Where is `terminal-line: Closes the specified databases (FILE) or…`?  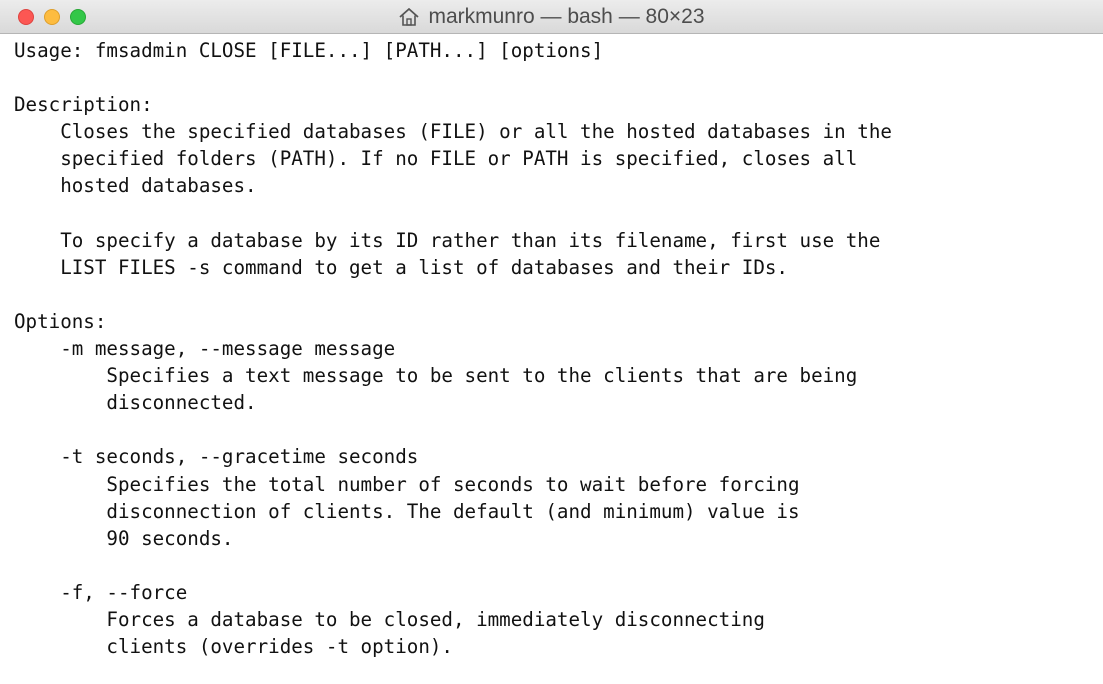
terminal-line: Closes the specified databases (FILE) or… is located at coordinates (453, 132).